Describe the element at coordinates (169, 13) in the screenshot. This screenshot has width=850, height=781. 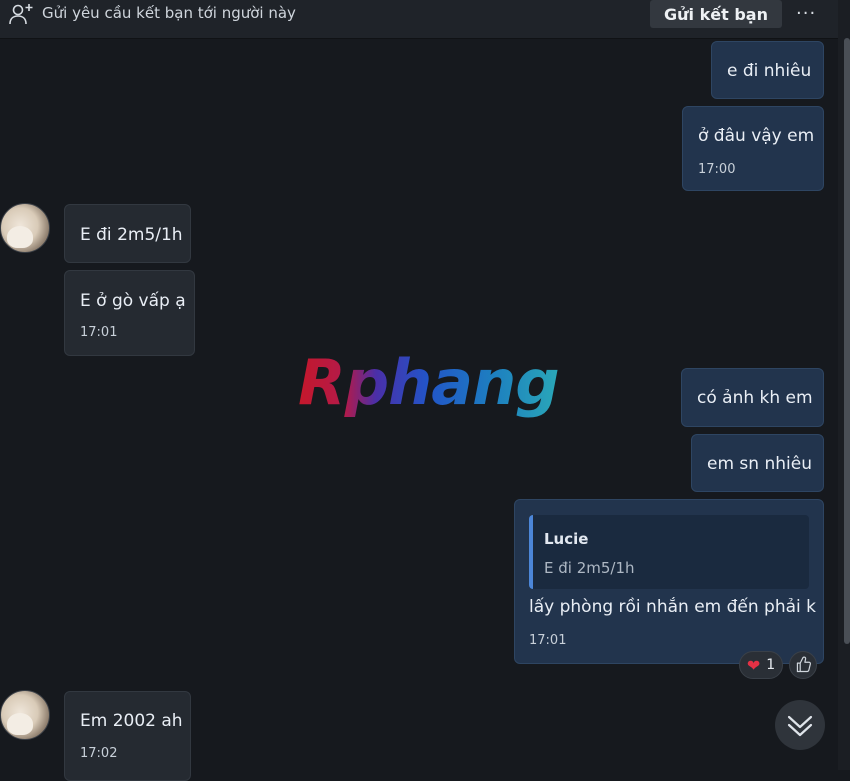
I see `friend-request-text: Gửi yêu cầu kết bạn tới người này` at that location.